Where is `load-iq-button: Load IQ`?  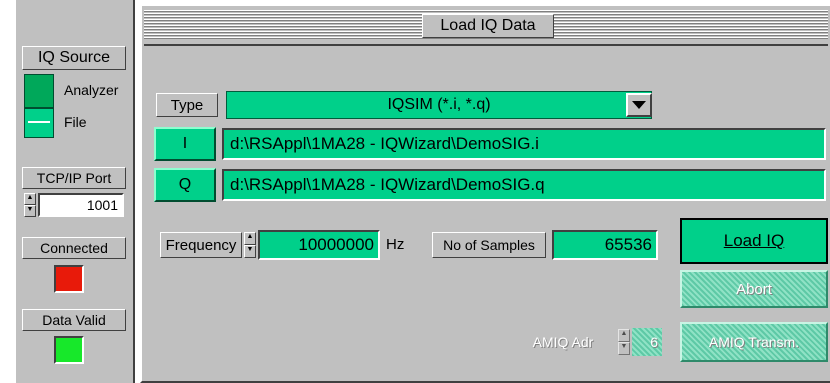 load-iq-button: Load IQ is located at coordinates (754, 241).